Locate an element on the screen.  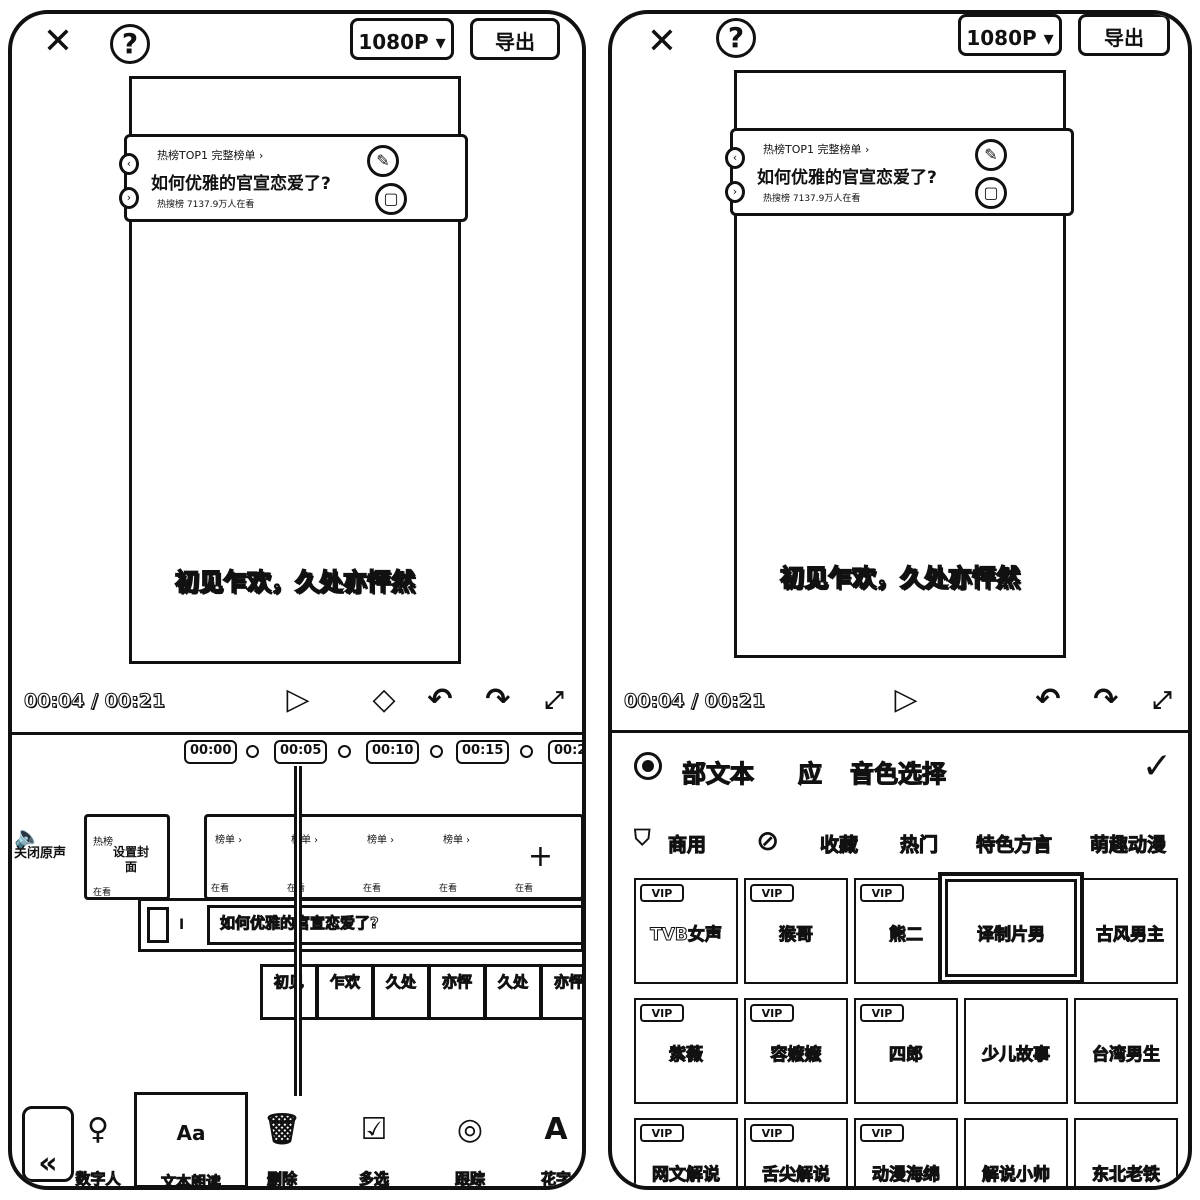
tool-tracking: ◎ 跟踪 is located at coordinates (470, 1139).